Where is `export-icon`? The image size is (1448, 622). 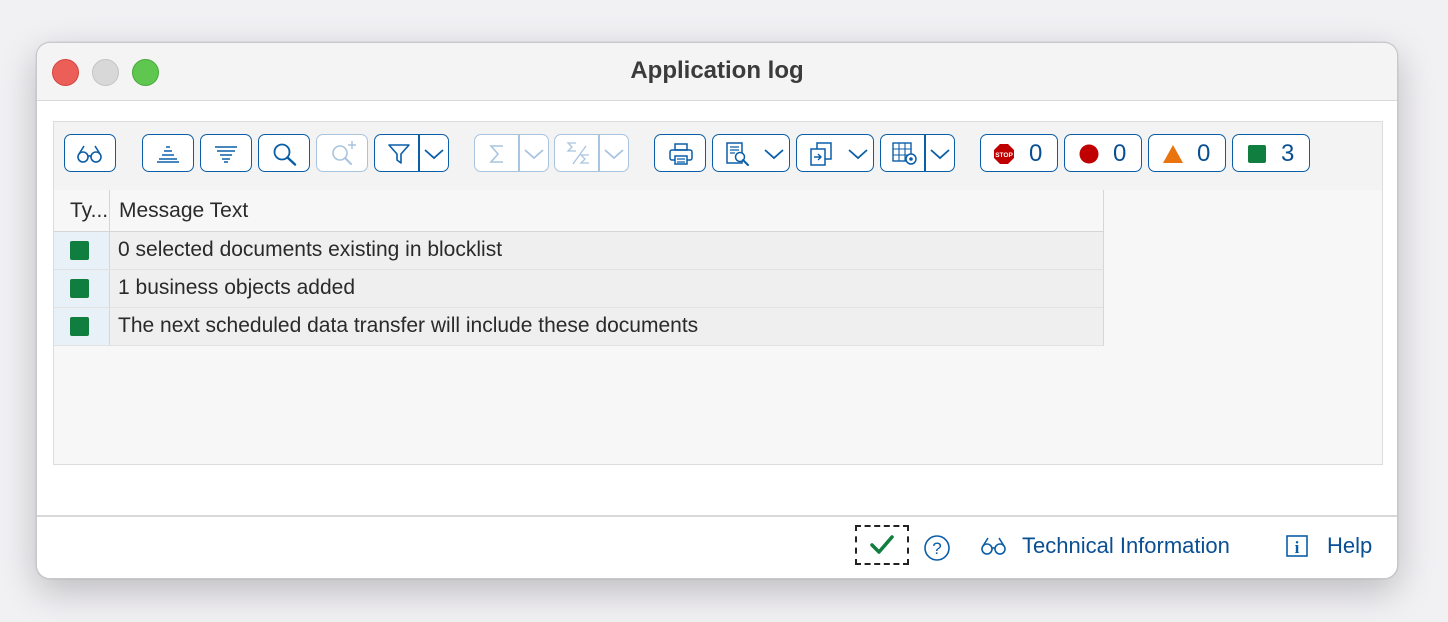 export-icon is located at coordinates (821, 154).